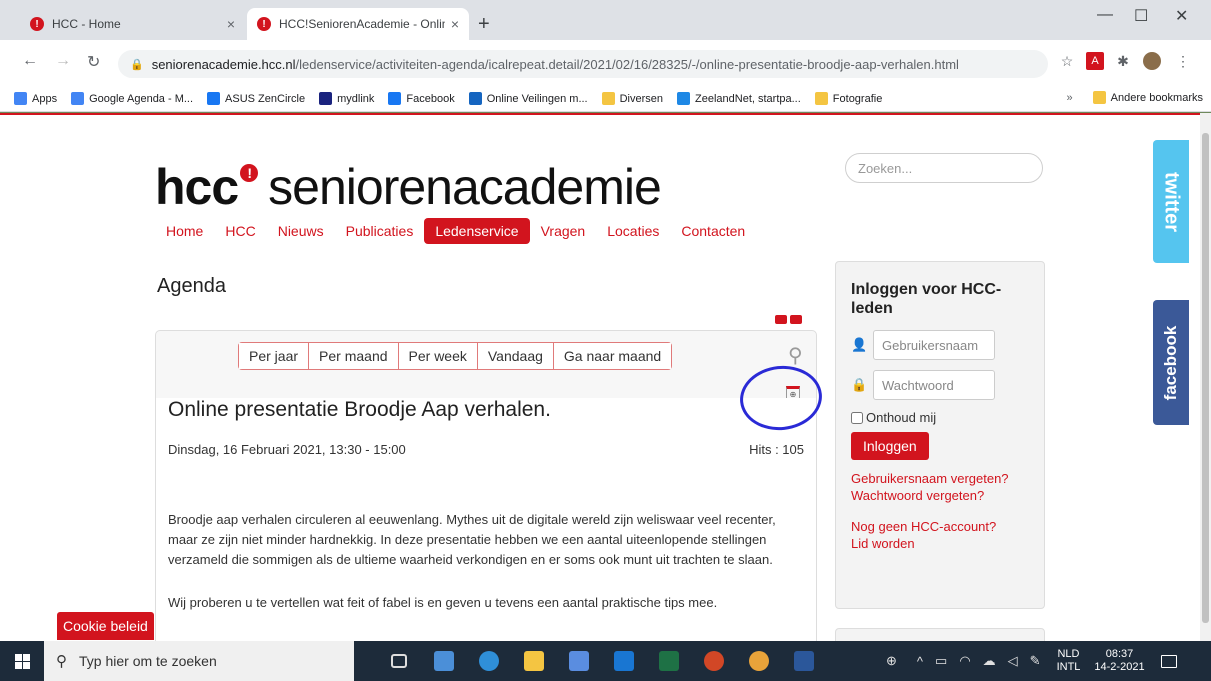 Image resolution: width=1211 pixels, height=681 pixels. Describe the element at coordinates (713, 661) in the screenshot. I see `powerpoint-icon` at that location.